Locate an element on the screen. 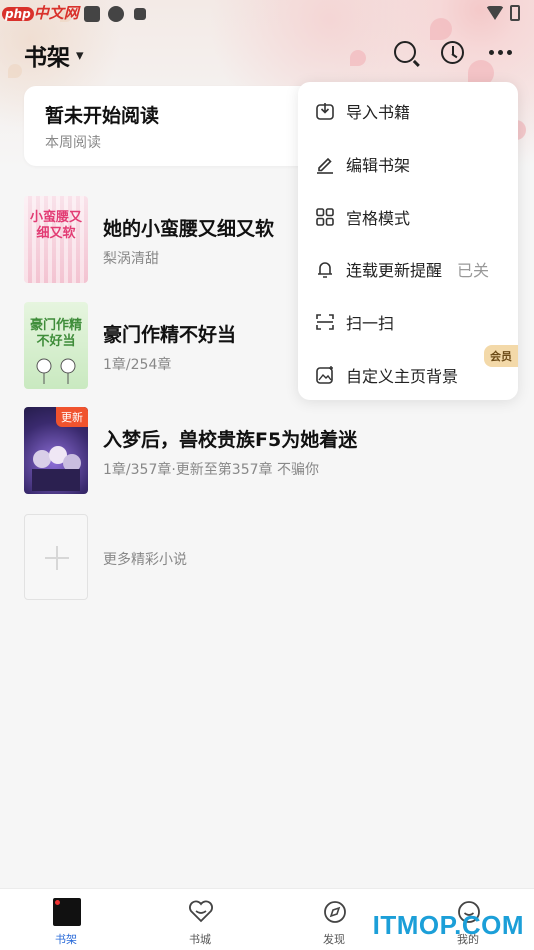  battery-icon is located at coordinates (515, 13).